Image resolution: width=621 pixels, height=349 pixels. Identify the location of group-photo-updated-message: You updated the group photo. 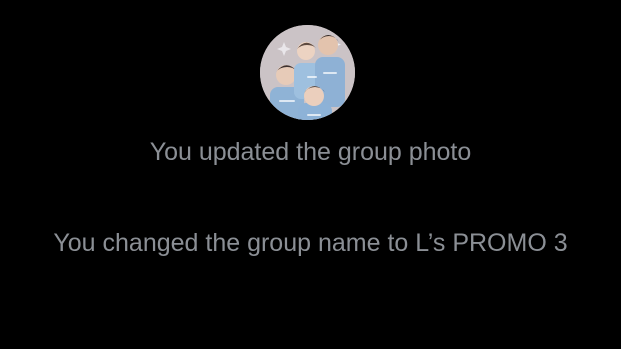
(310, 152).